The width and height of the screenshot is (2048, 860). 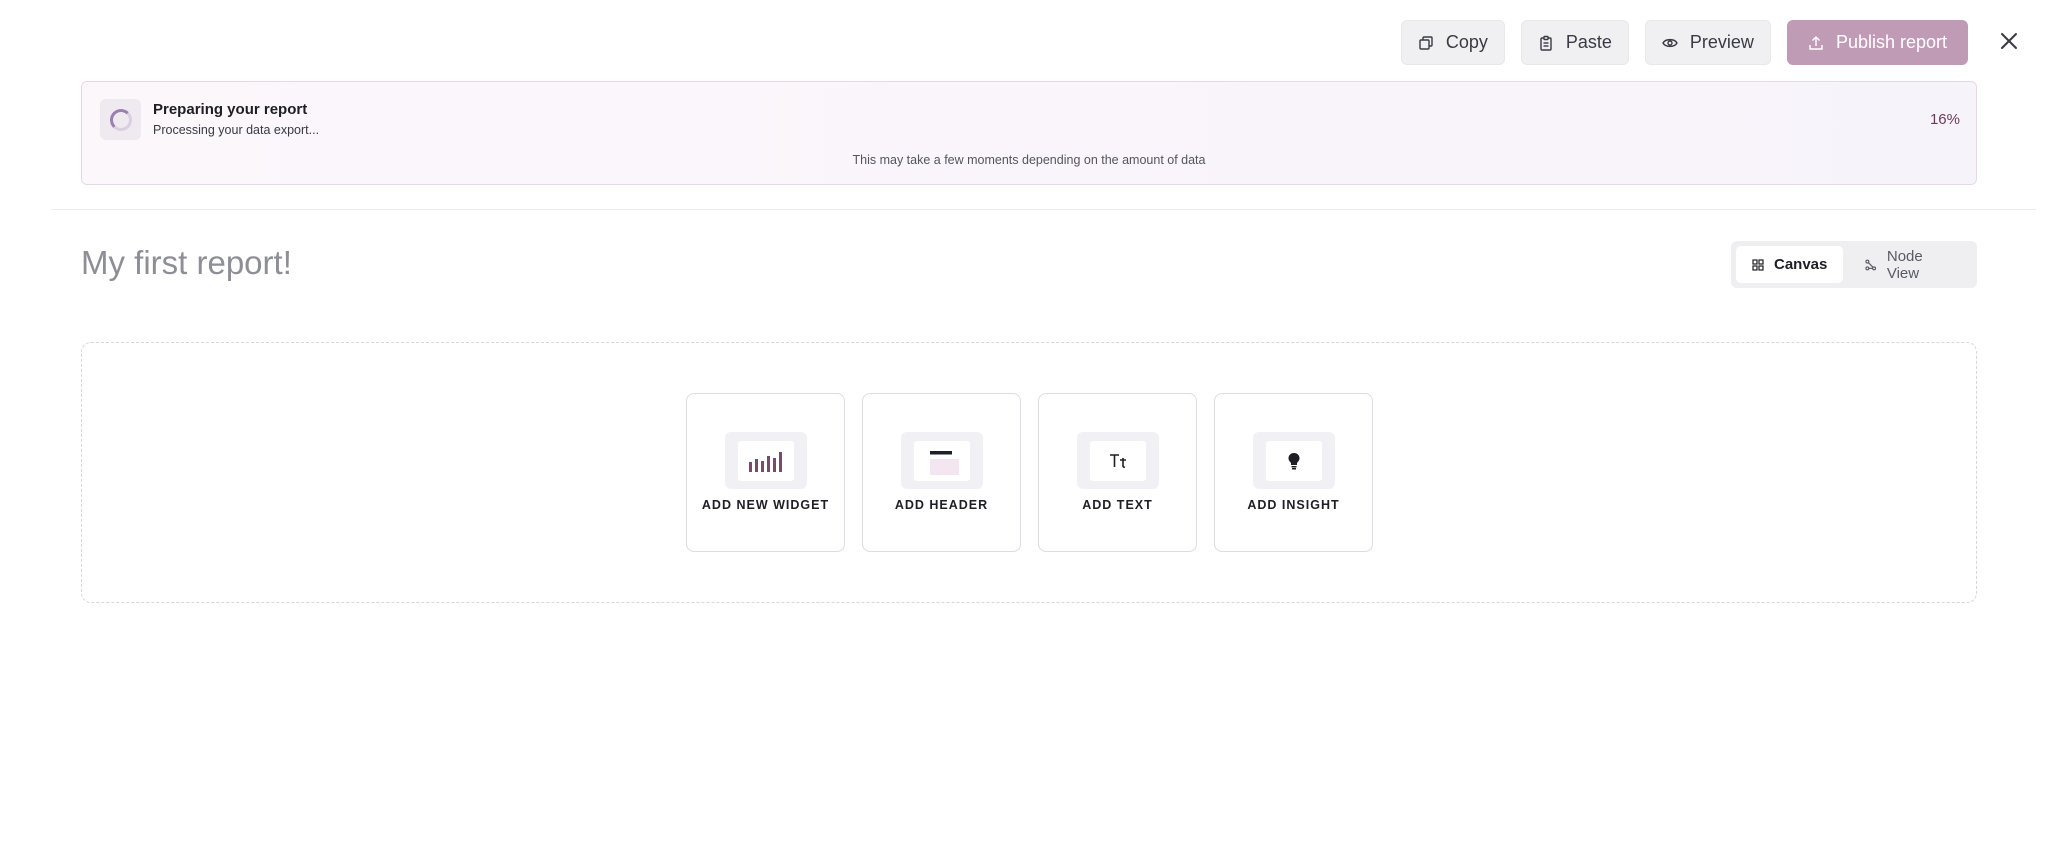 I want to click on add-text-label: ADD TEXT, so click(x=1117, y=505).